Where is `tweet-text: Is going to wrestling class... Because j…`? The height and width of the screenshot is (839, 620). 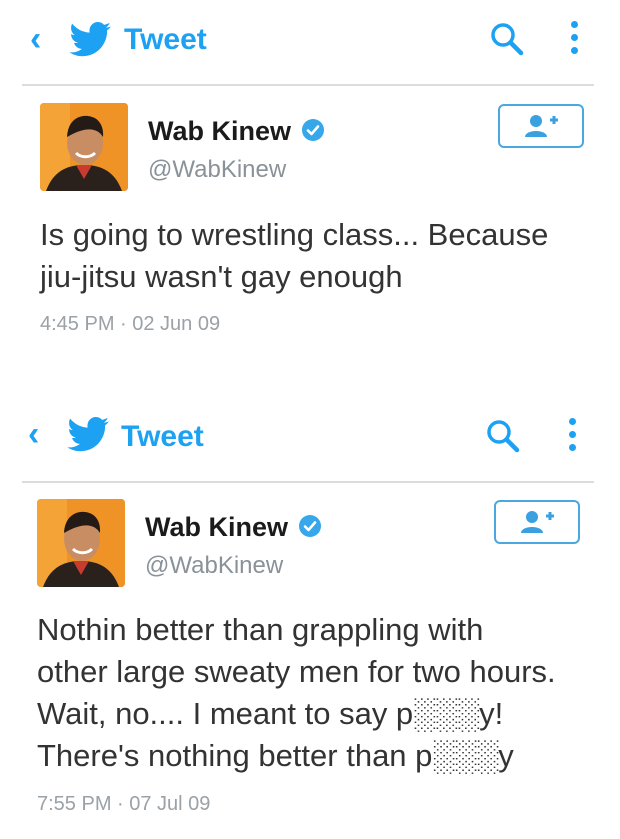 tweet-text: Is going to wrestling class... Because j… is located at coordinates (320, 256).